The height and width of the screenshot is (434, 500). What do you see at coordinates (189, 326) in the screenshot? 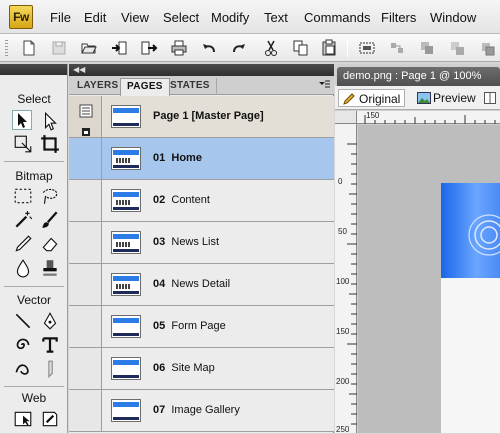
I see `page-label: 05 Form Page` at bounding box center [189, 326].